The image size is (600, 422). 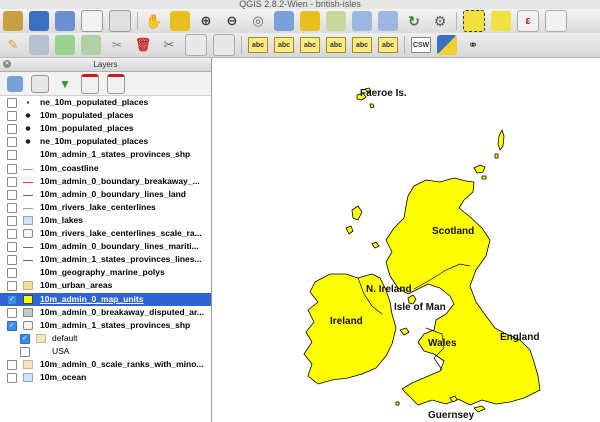 I want to click on zoom-full-icon, so click(x=284, y=21).